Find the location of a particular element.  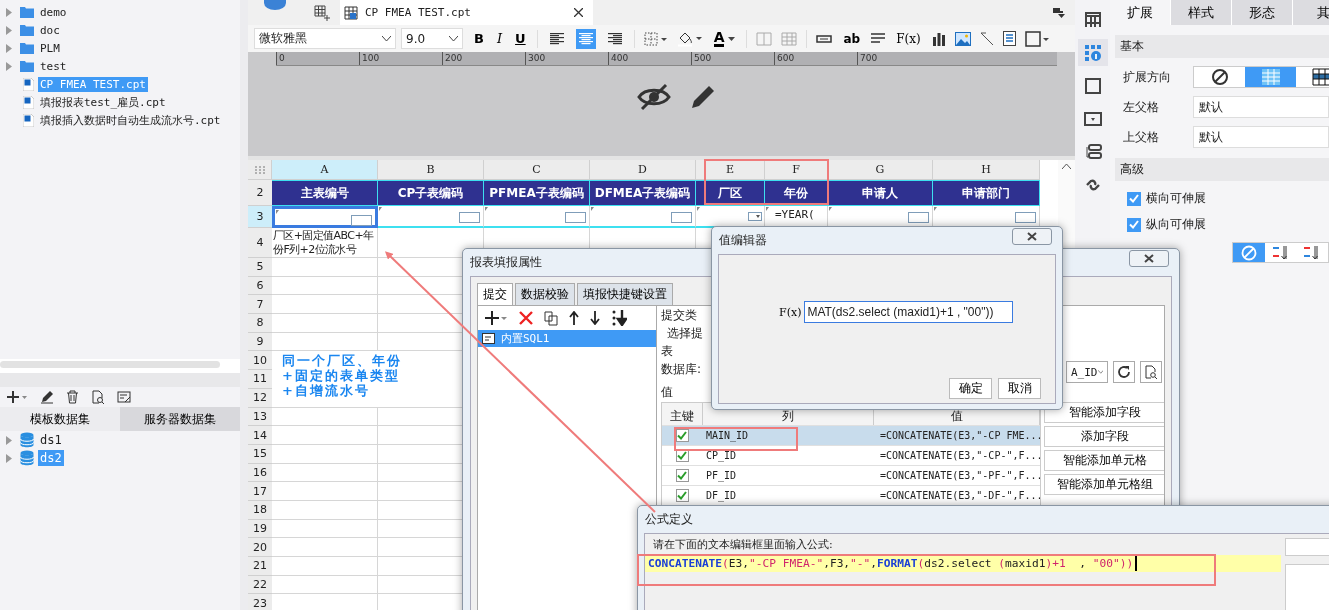

document-tab: CP FMEA TEST.cpt is located at coordinates (466, 12).